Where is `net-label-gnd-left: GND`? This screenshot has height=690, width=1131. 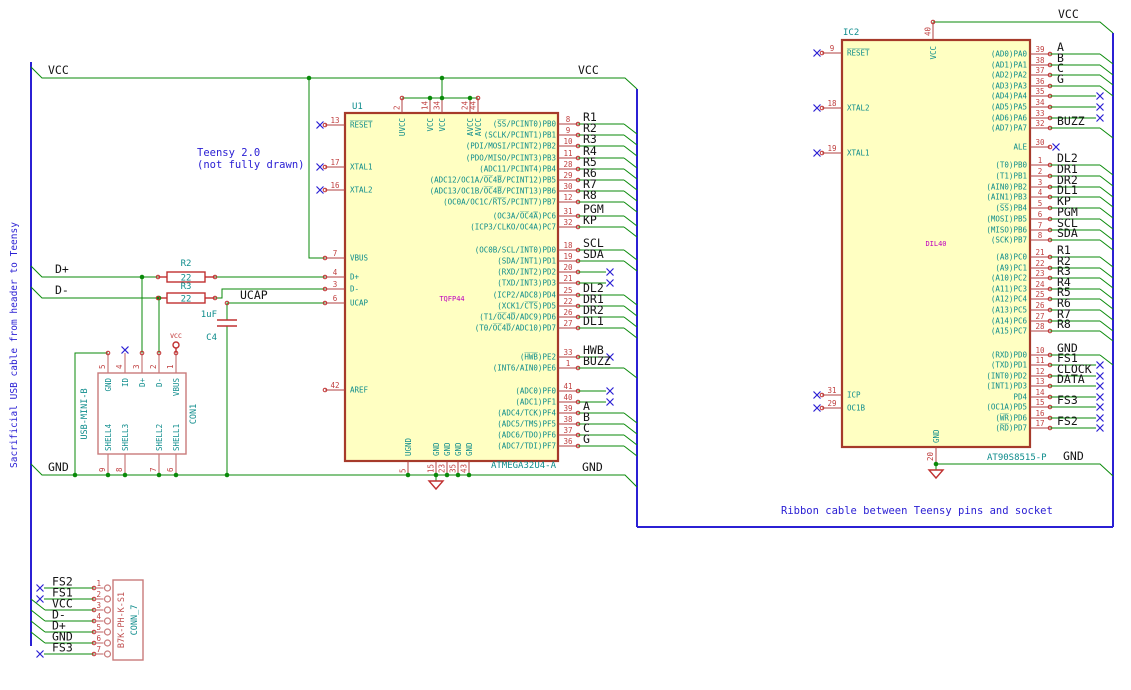
net-label-gnd-left: GND is located at coordinates (58, 467).